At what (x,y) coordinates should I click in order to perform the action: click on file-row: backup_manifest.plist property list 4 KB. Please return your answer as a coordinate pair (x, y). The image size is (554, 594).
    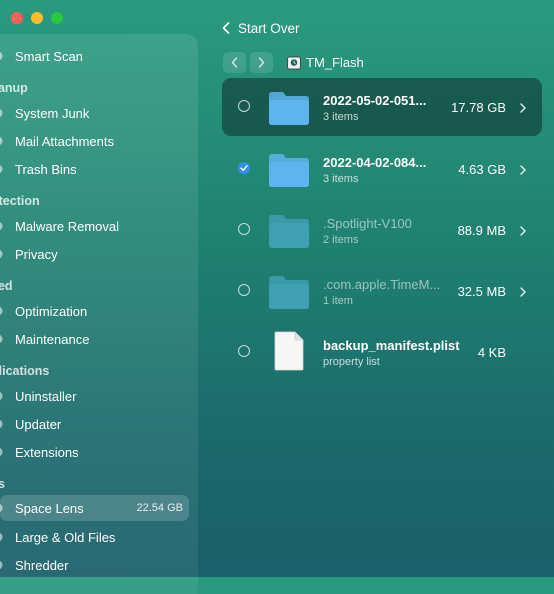
    Looking at the image, I should click on (382, 352).